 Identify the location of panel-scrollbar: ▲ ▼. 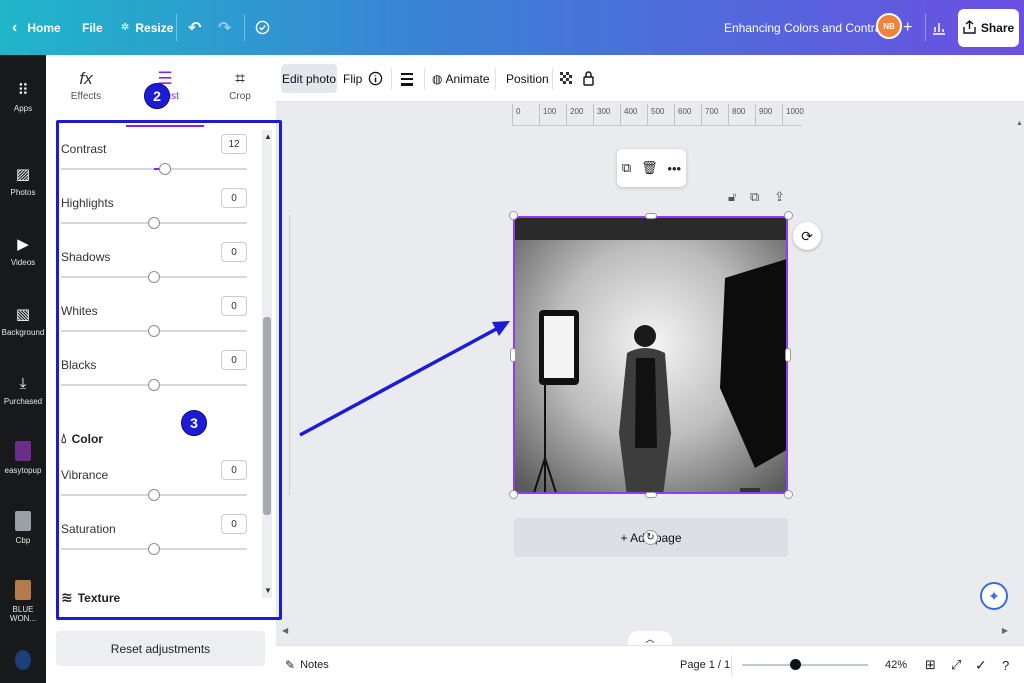
(267, 364).